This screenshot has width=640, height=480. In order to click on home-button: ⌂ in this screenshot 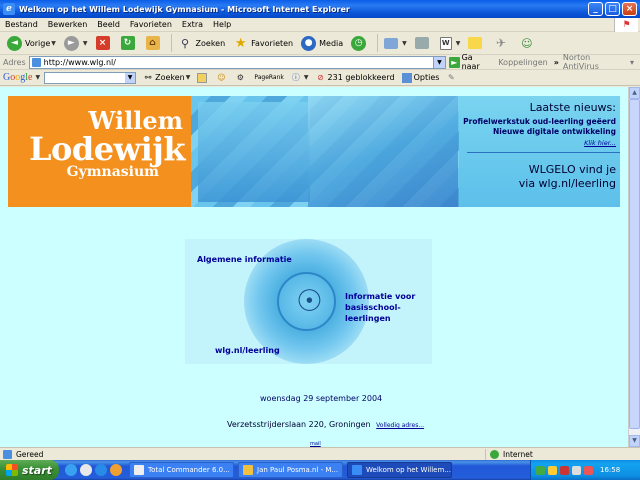, I will do `click(154, 43)`.